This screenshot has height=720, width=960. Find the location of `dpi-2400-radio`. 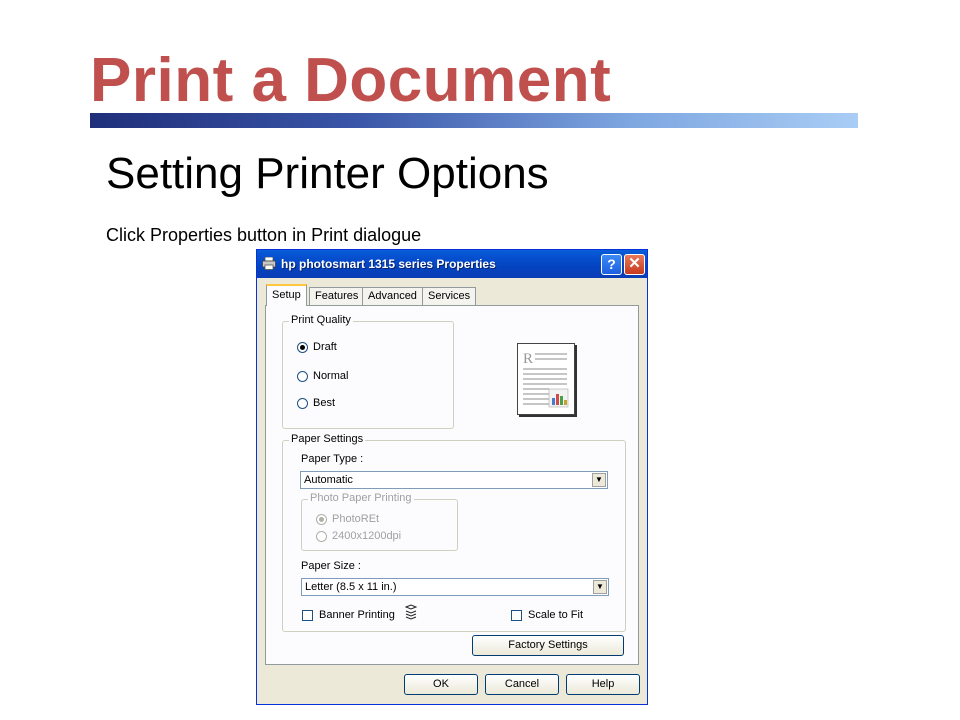

dpi-2400-radio is located at coordinates (321, 536).